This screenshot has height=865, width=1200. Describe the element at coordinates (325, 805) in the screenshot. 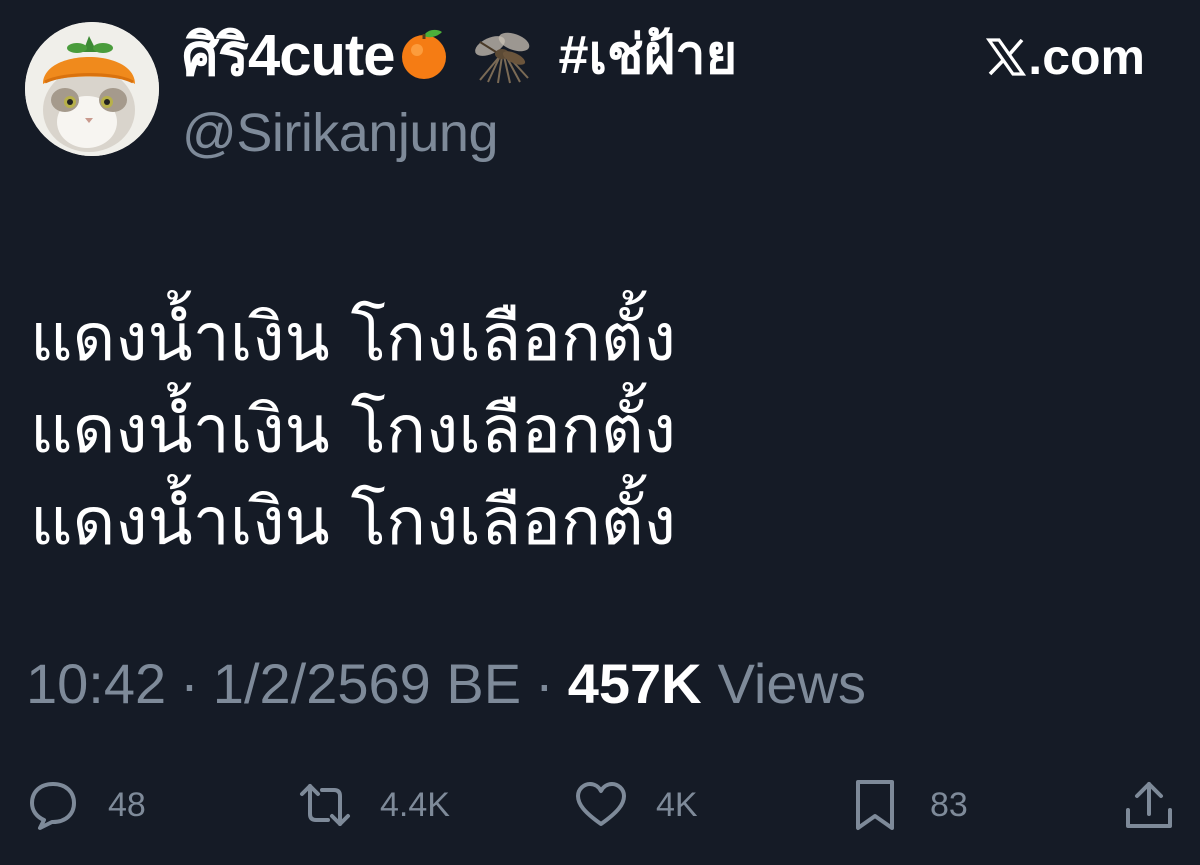

I see `repost-icon` at that location.